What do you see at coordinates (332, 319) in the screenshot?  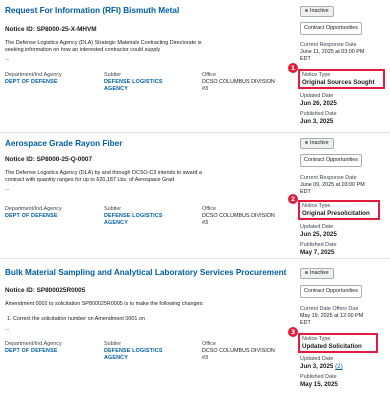 I see `offers-due-value: May 19, 2025 at 12:00 PM EDT` at bounding box center [332, 319].